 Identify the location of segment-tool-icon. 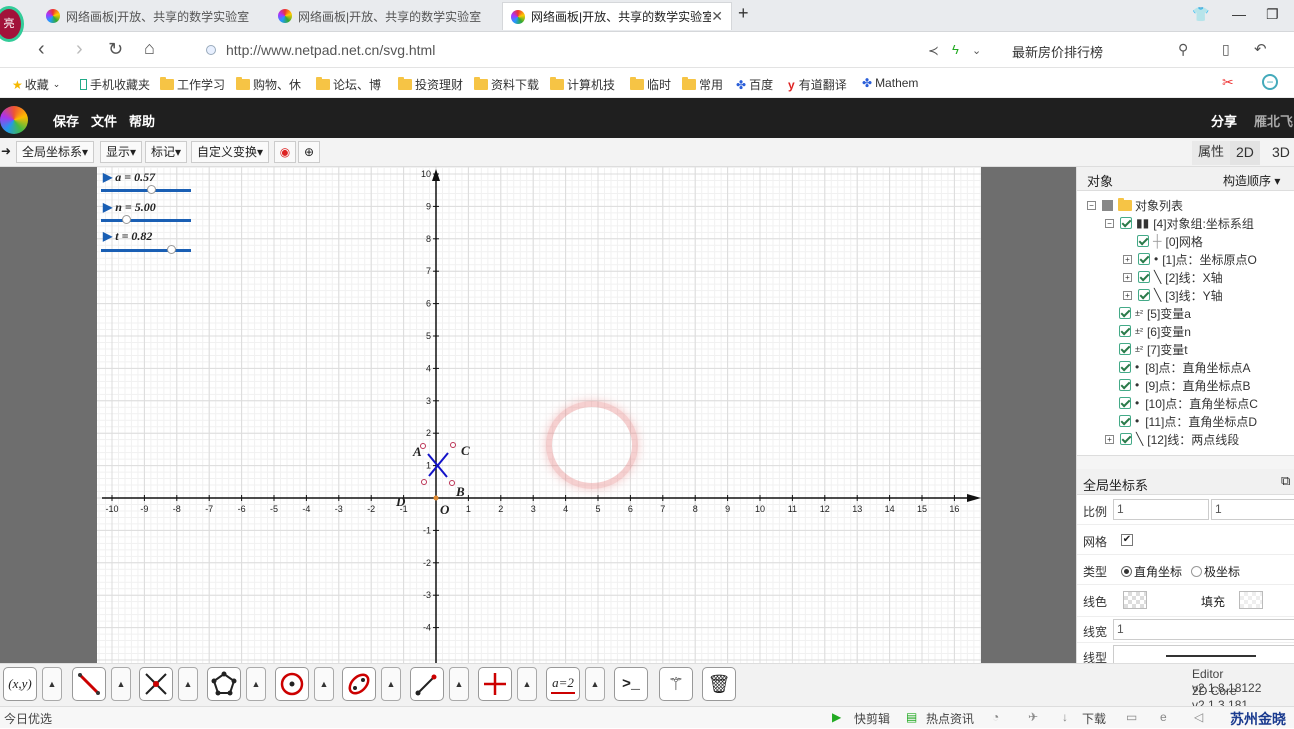
(89, 684).